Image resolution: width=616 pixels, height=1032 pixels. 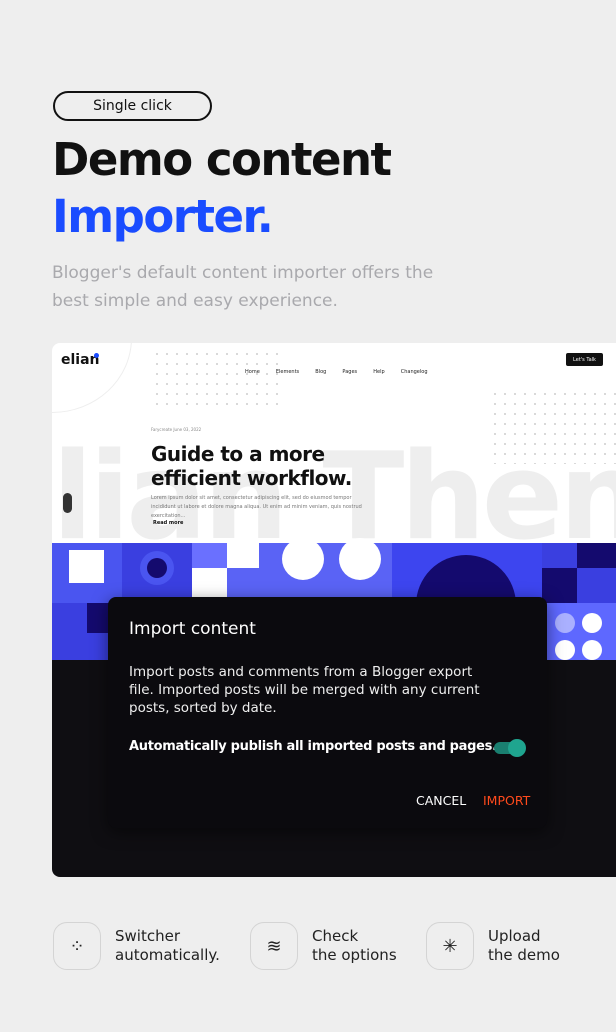 I want to click on feature-line2: the options, so click(x=354, y=955).